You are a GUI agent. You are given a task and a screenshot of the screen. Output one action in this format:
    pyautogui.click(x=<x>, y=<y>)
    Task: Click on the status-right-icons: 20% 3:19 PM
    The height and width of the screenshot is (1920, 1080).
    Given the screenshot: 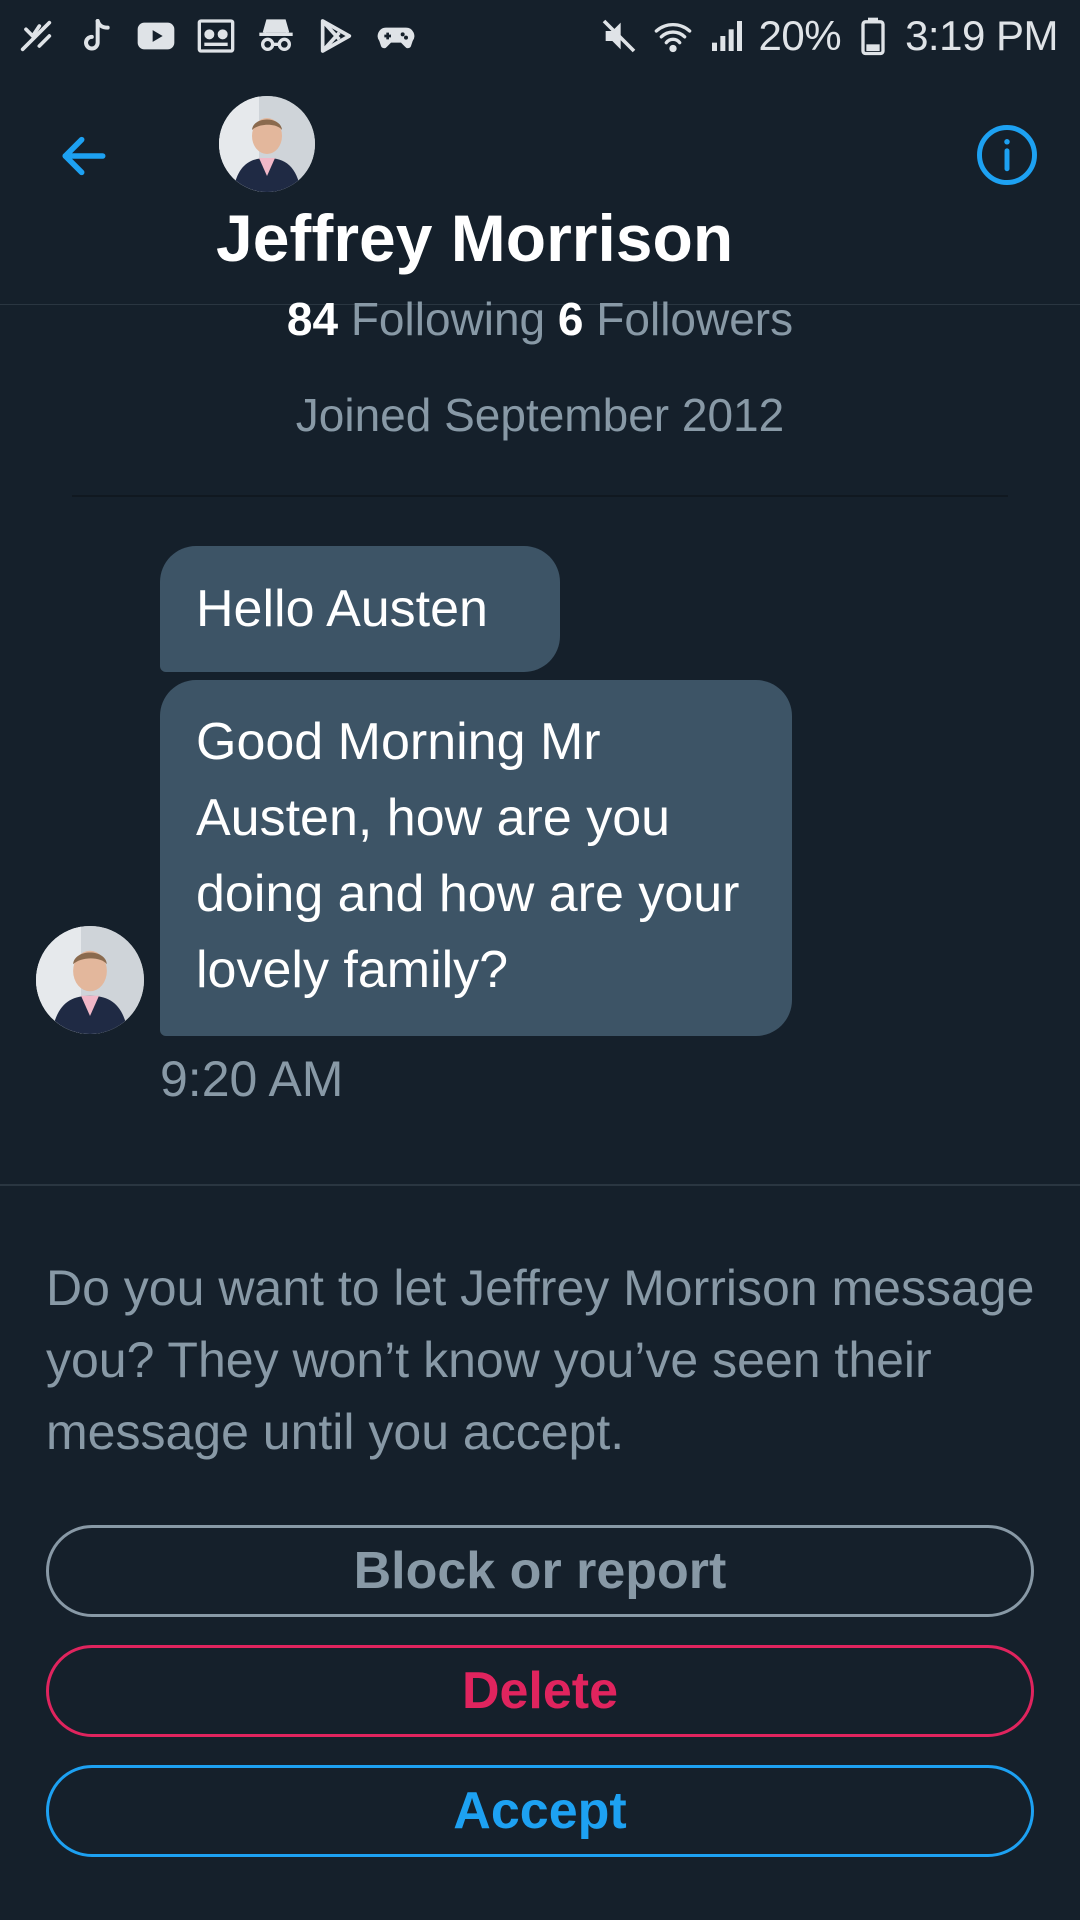 What is the action you would take?
    pyautogui.click(x=838, y=36)
    